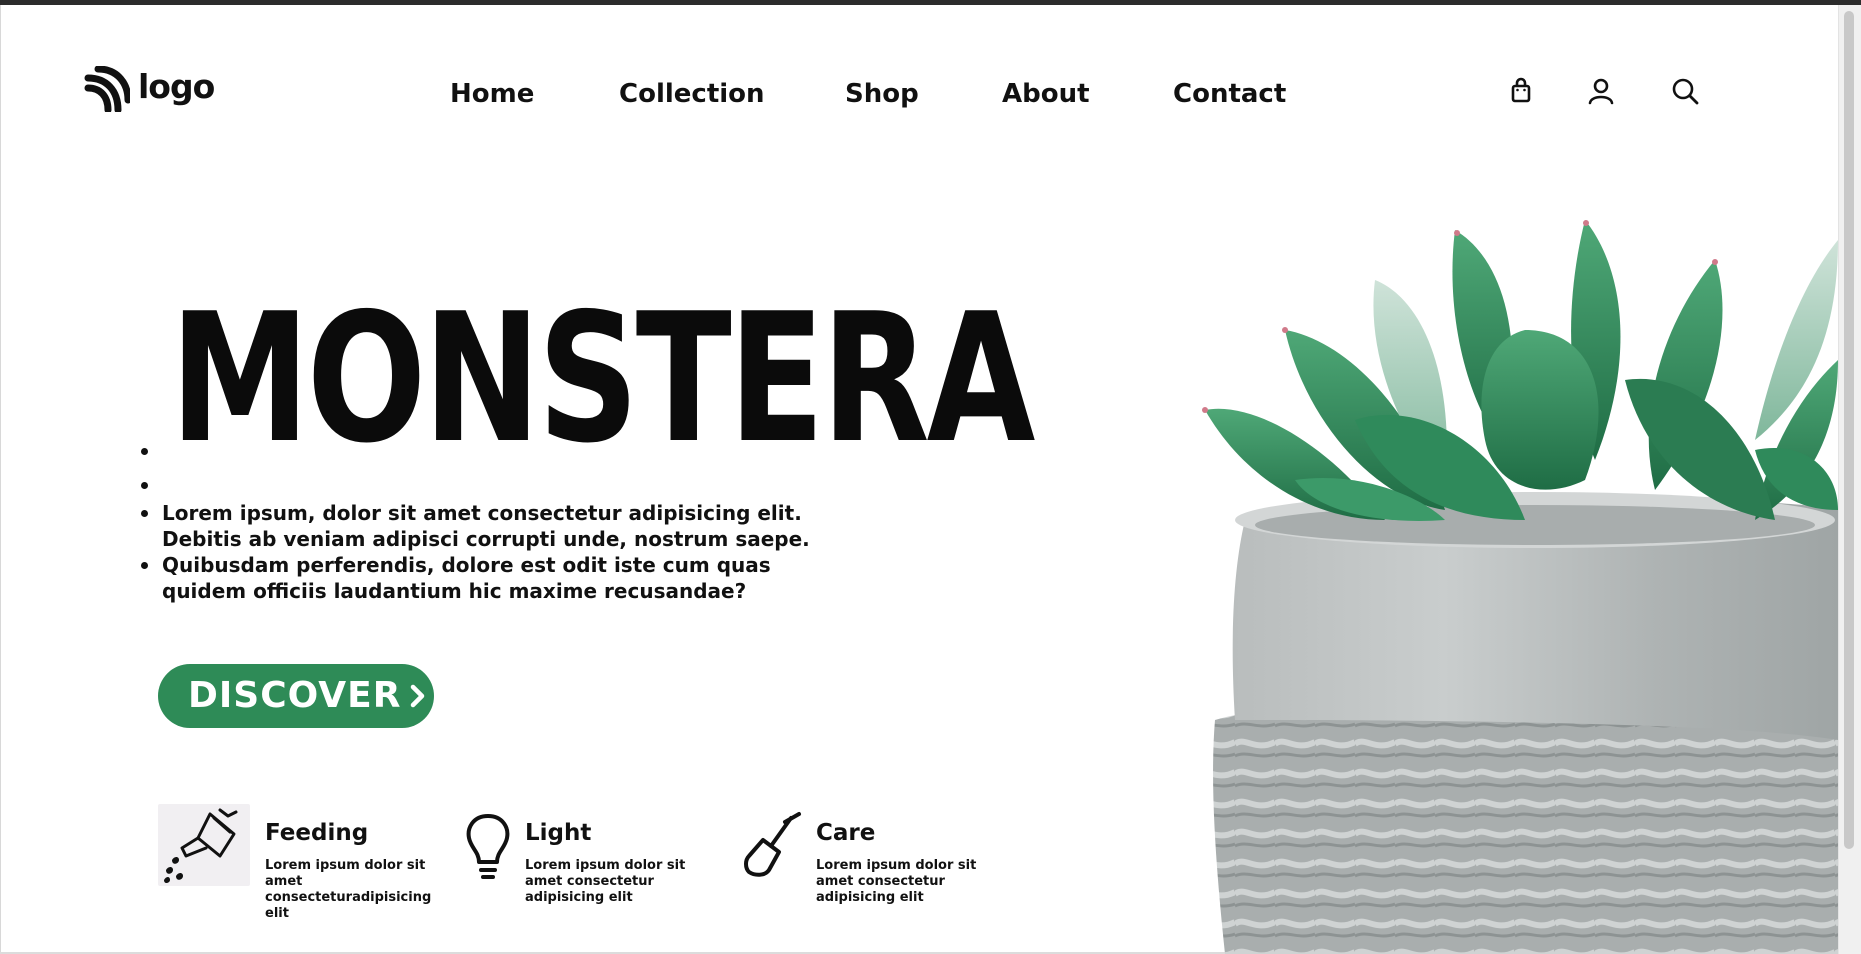 The height and width of the screenshot is (954, 1861). Describe the element at coordinates (1229, 94) in the screenshot. I see `nav-contact: Contact` at that location.